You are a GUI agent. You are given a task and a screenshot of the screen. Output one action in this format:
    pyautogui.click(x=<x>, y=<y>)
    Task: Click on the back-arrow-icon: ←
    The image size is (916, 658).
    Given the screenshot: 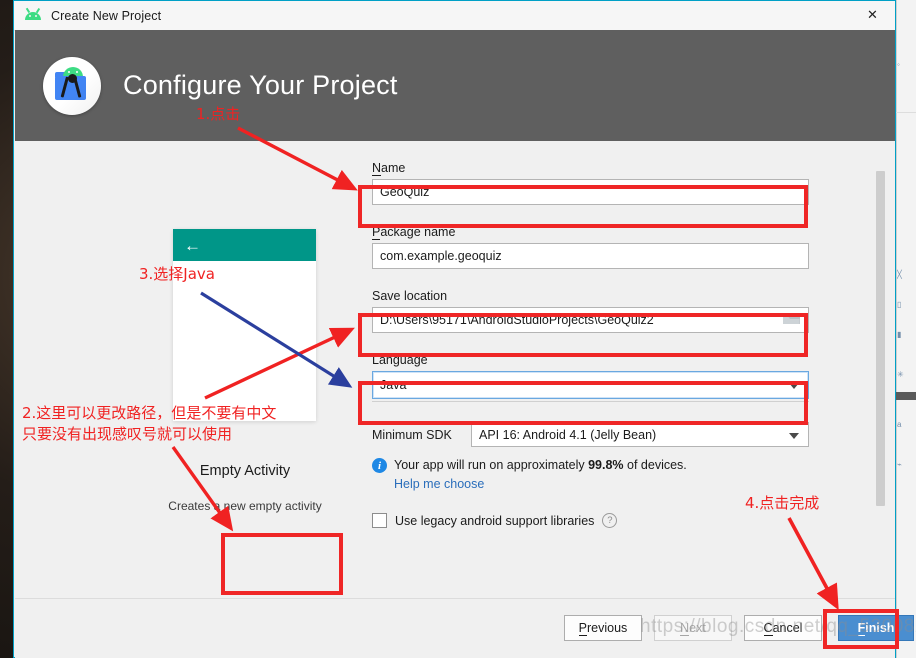 What is the action you would take?
    pyautogui.click(x=192, y=245)
    